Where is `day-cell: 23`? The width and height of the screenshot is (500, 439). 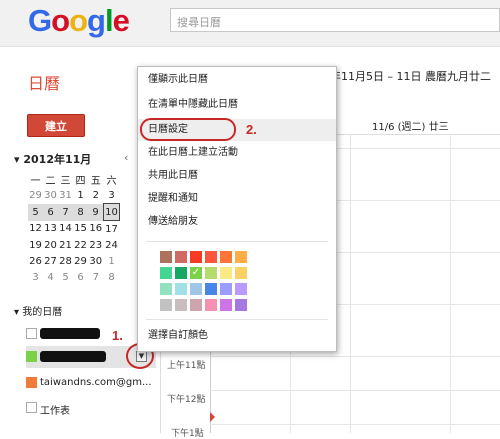 day-cell: 23 is located at coordinates (96, 245).